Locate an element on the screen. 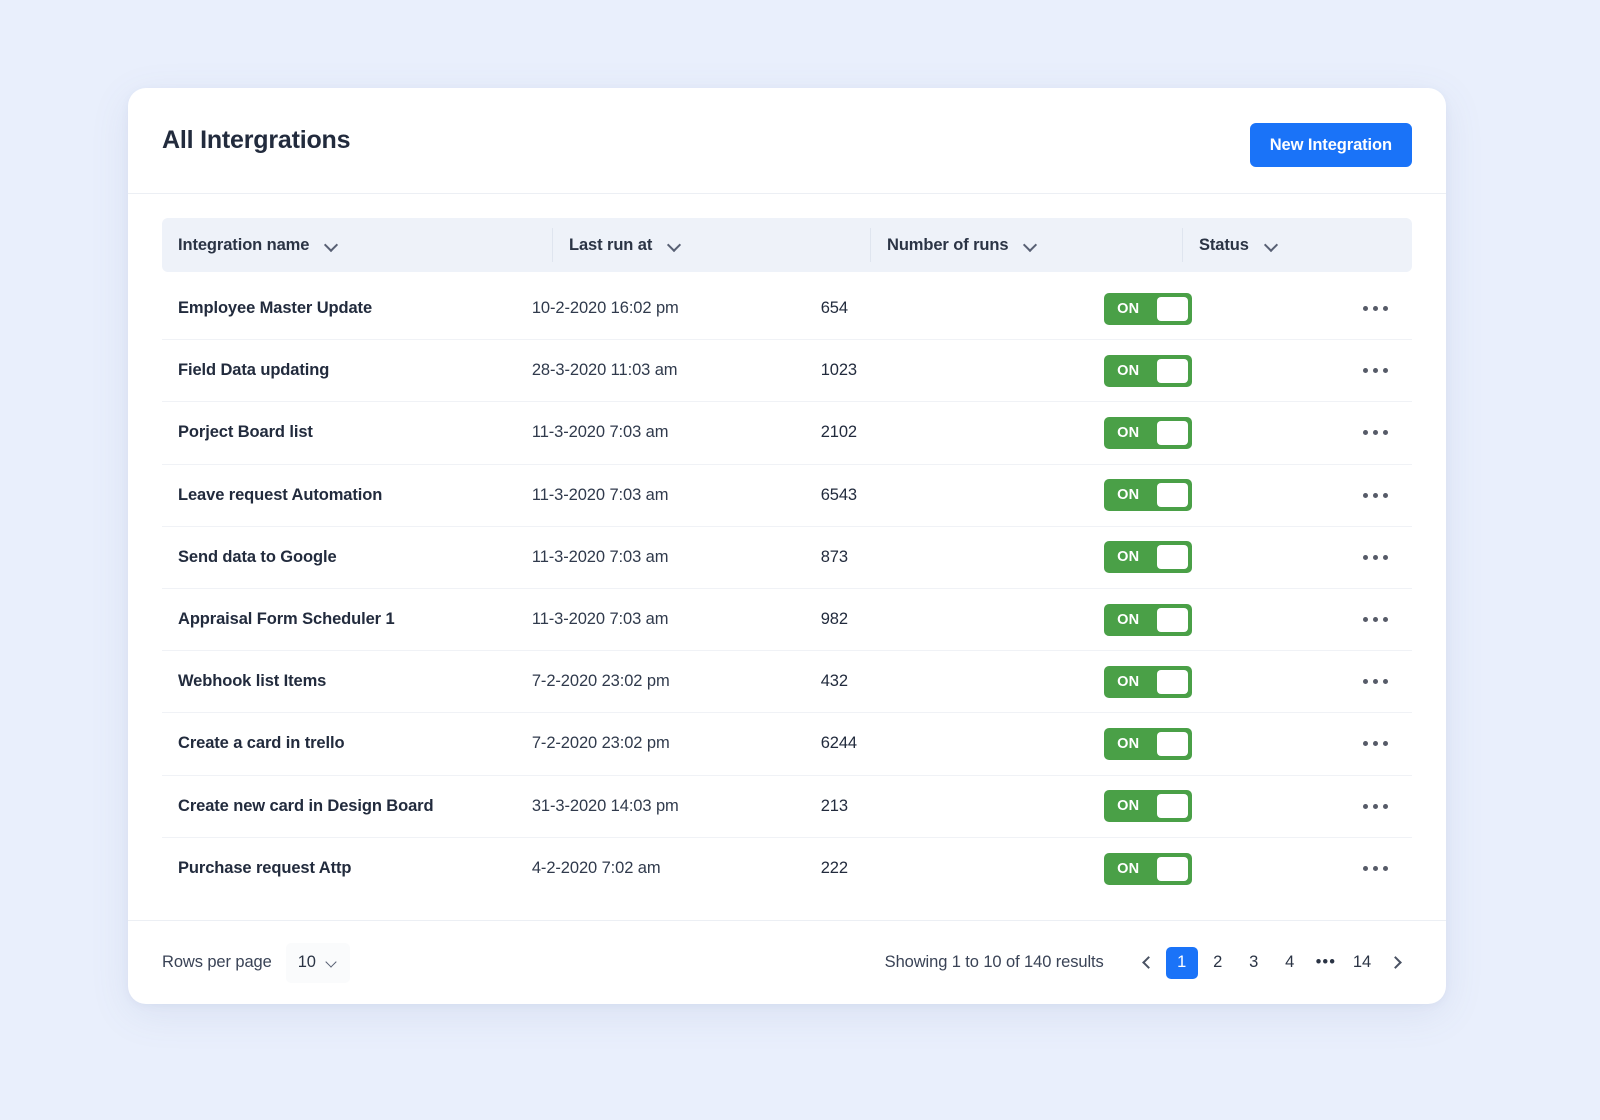 The width and height of the screenshot is (1600, 1120). cell-number-of-runs: 6543 is located at coordinates (838, 494).